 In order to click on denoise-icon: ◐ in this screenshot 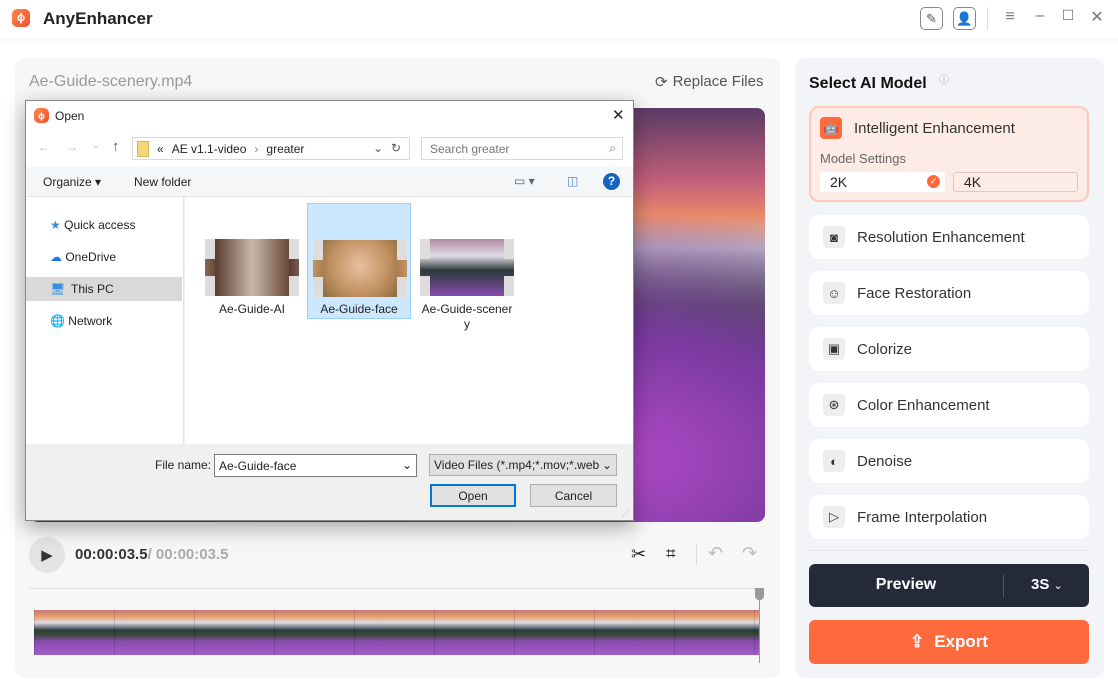, I will do `click(834, 461)`.